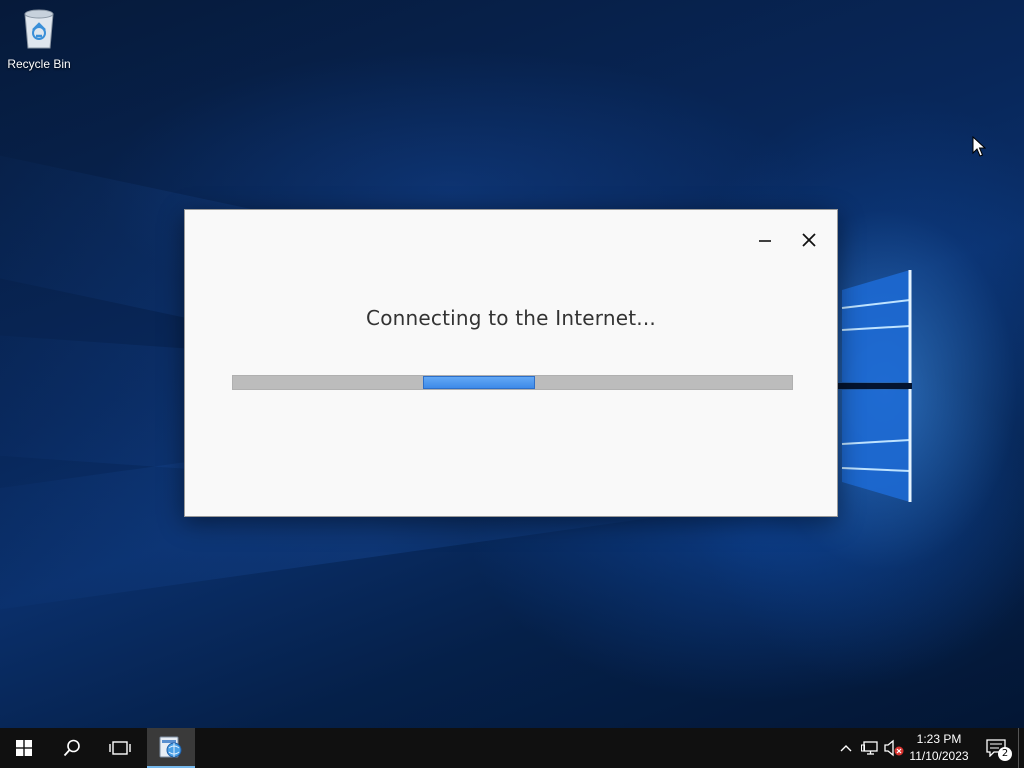  I want to click on start-button, so click(24, 748).